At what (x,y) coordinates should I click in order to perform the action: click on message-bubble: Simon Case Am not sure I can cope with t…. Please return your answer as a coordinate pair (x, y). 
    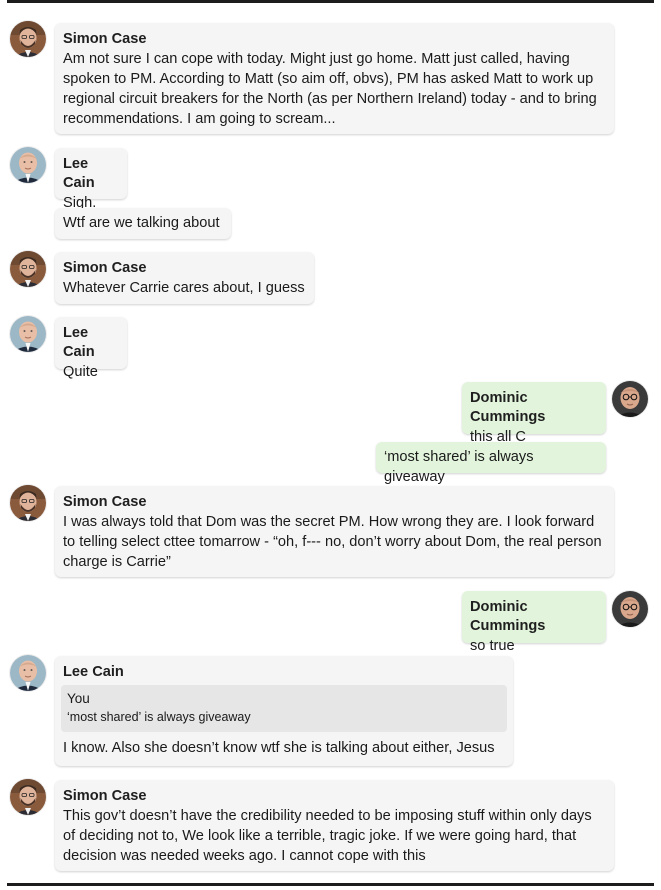
    Looking at the image, I should click on (334, 78).